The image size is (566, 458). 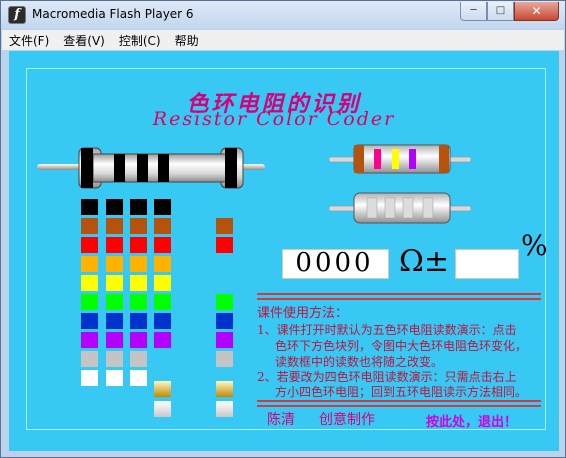 What do you see at coordinates (140, 40) in the screenshot?
I see `menu-control: 控制(C)` at bounding box center [140, 40].